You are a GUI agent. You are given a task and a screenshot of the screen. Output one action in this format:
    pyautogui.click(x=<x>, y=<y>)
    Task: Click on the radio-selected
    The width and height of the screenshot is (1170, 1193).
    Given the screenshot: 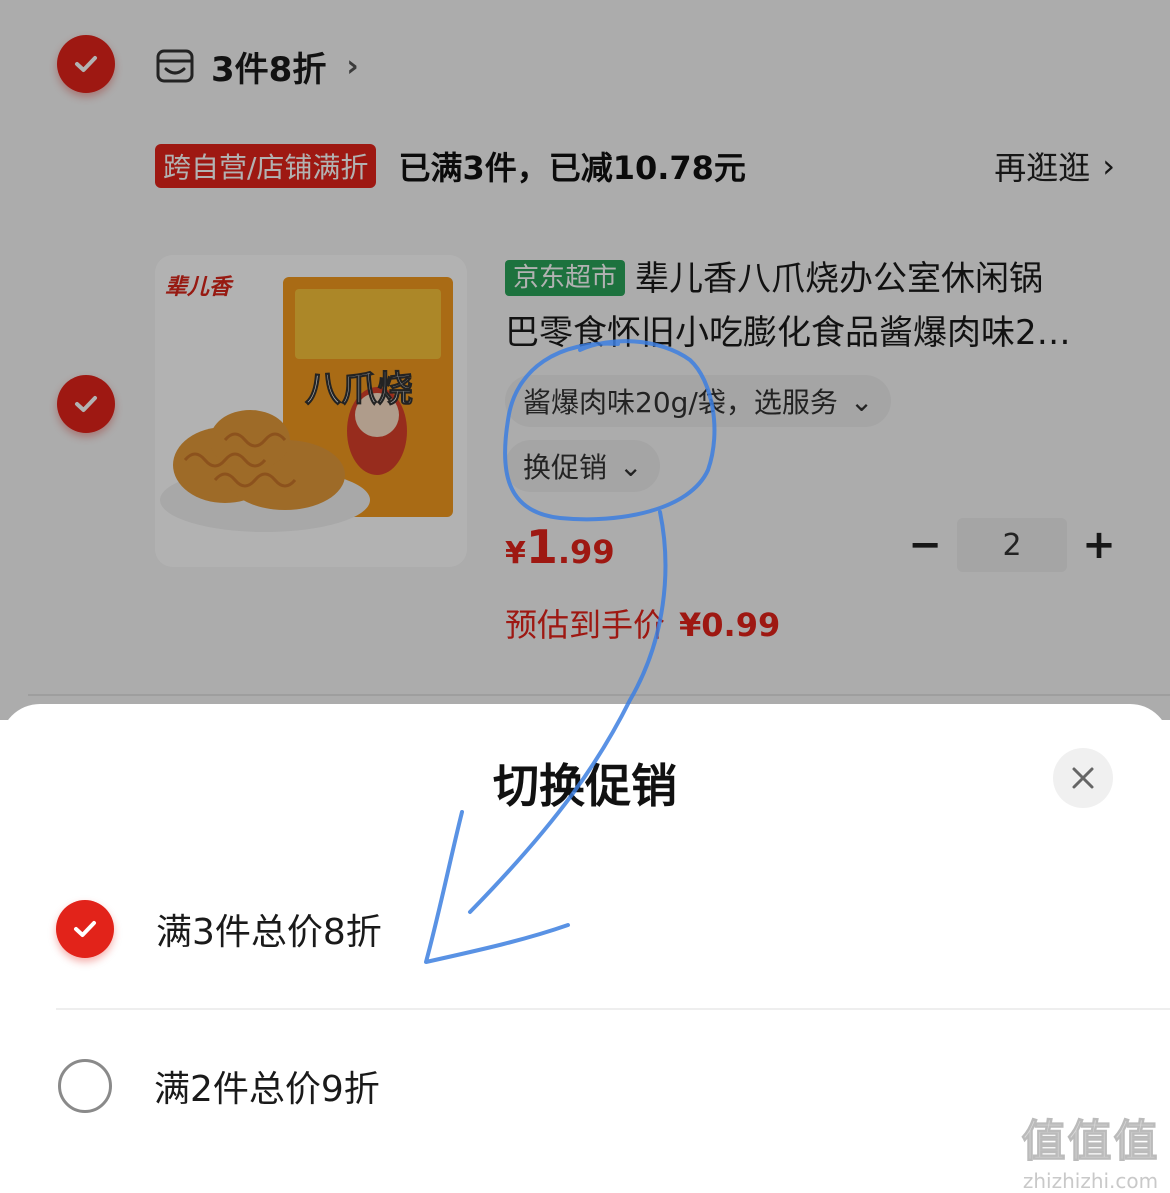 What is the action you would take?
    pyautogui.click(x=85, y=929)
    